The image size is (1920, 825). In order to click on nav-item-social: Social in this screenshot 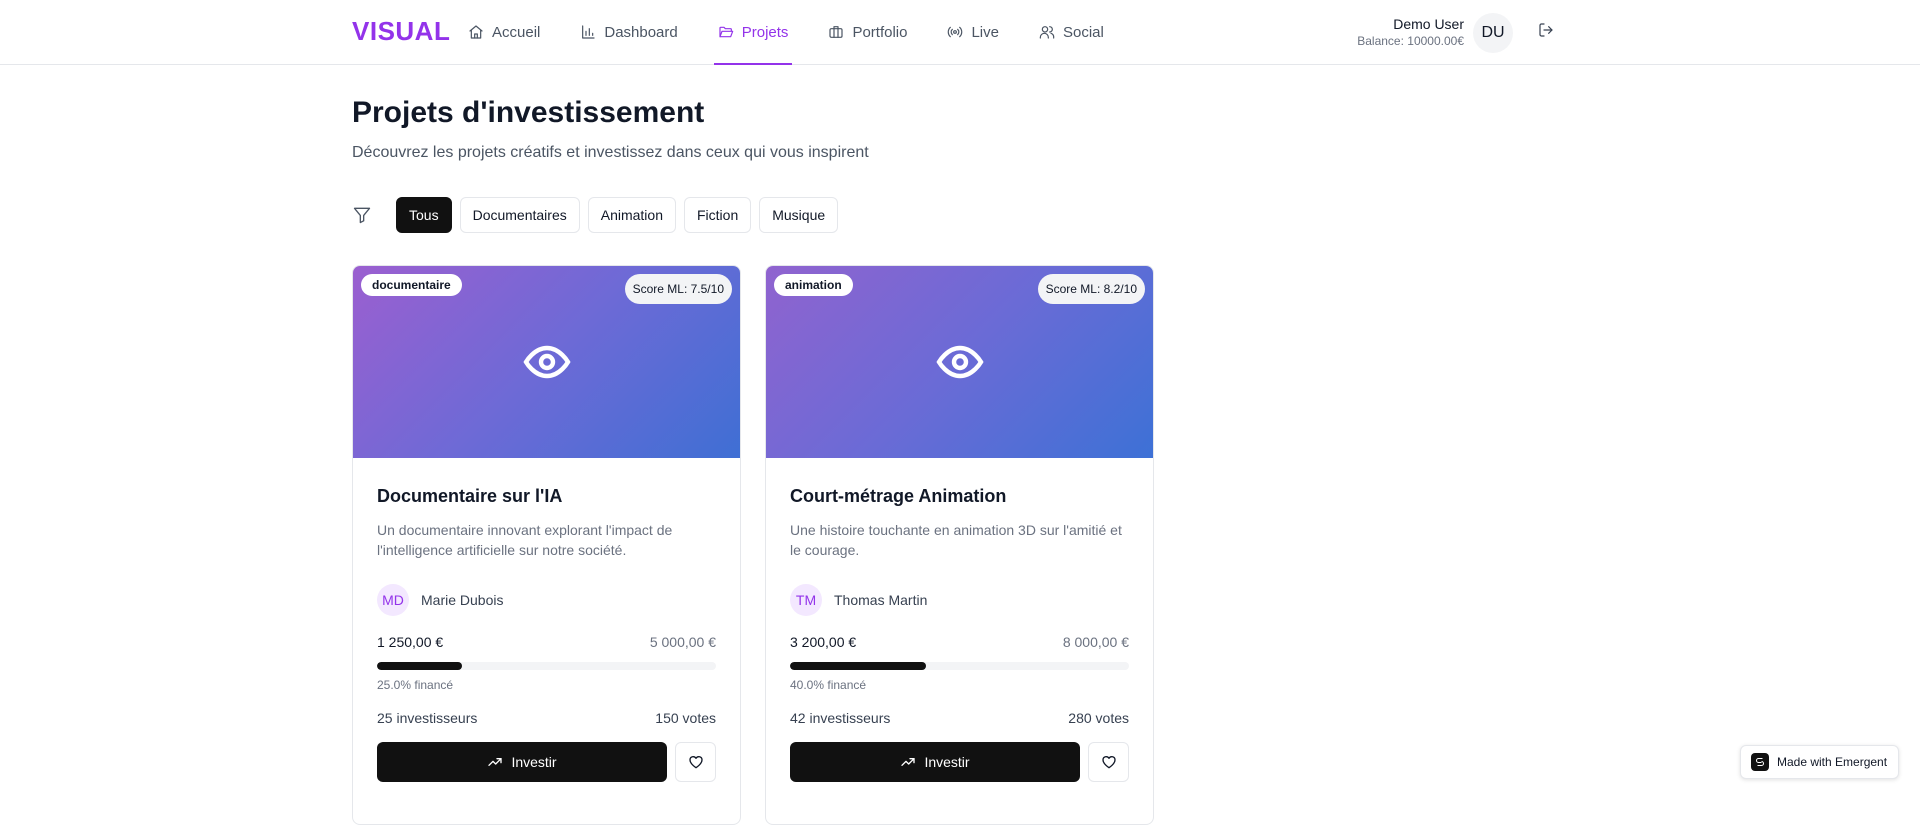, I will do `click(1071, 32)`.